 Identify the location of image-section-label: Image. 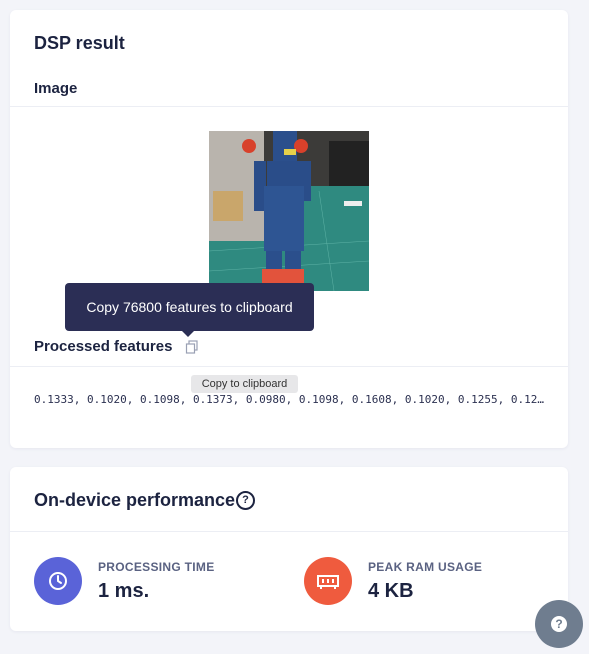
(56, 88).